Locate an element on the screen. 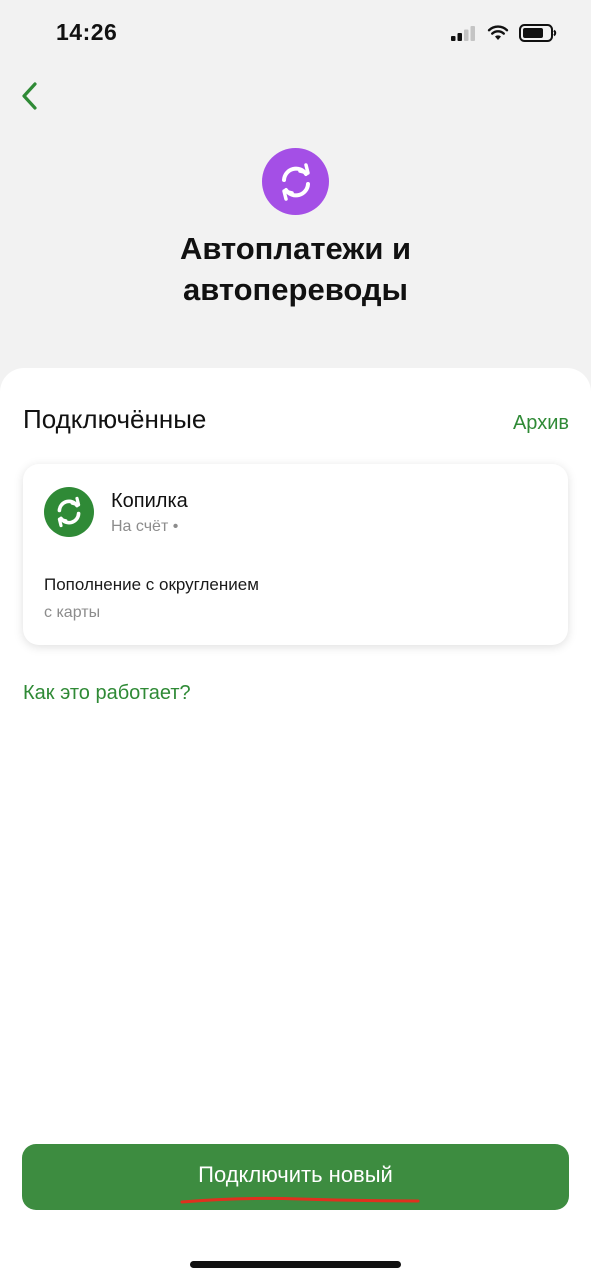  section-title: Подключённые is located at coordinates (115, 419).